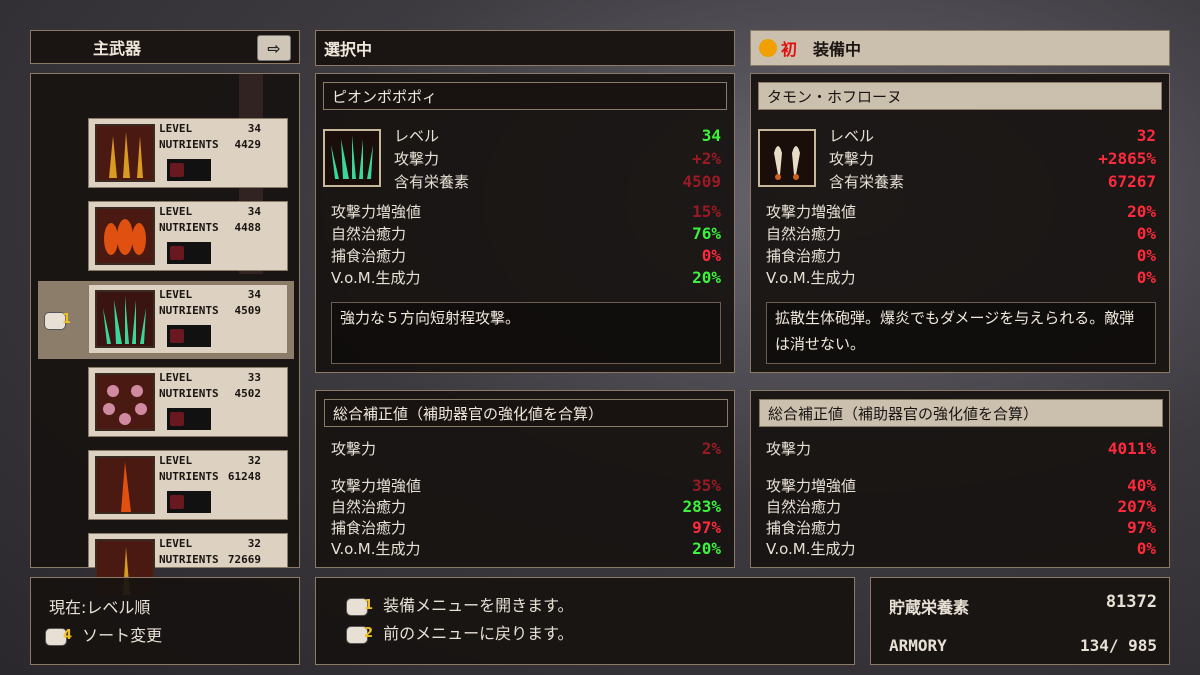  What do you see at coordinates (787, 158) in the screenshot?
I see `equipped-weapon-icon` at bounding box center [787, 158].